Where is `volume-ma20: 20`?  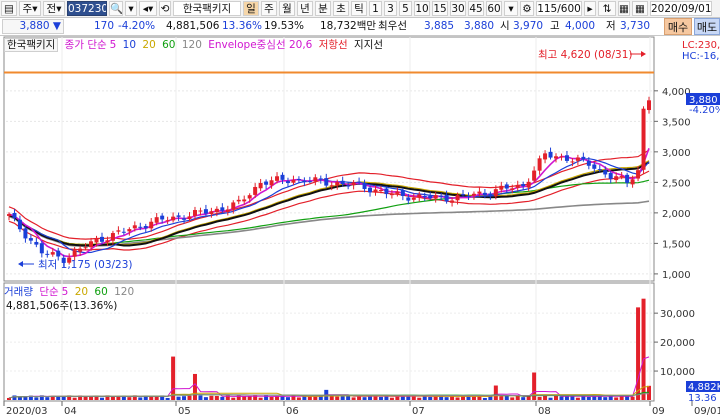 volume-ma20: 20 is located at coordinates (81, 292).